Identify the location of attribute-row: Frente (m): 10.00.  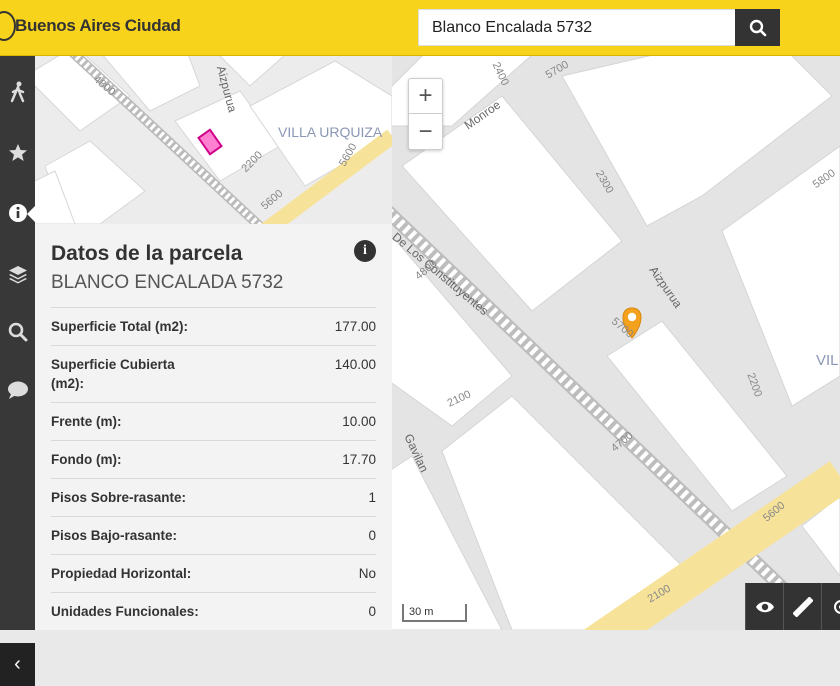
(213, 421).